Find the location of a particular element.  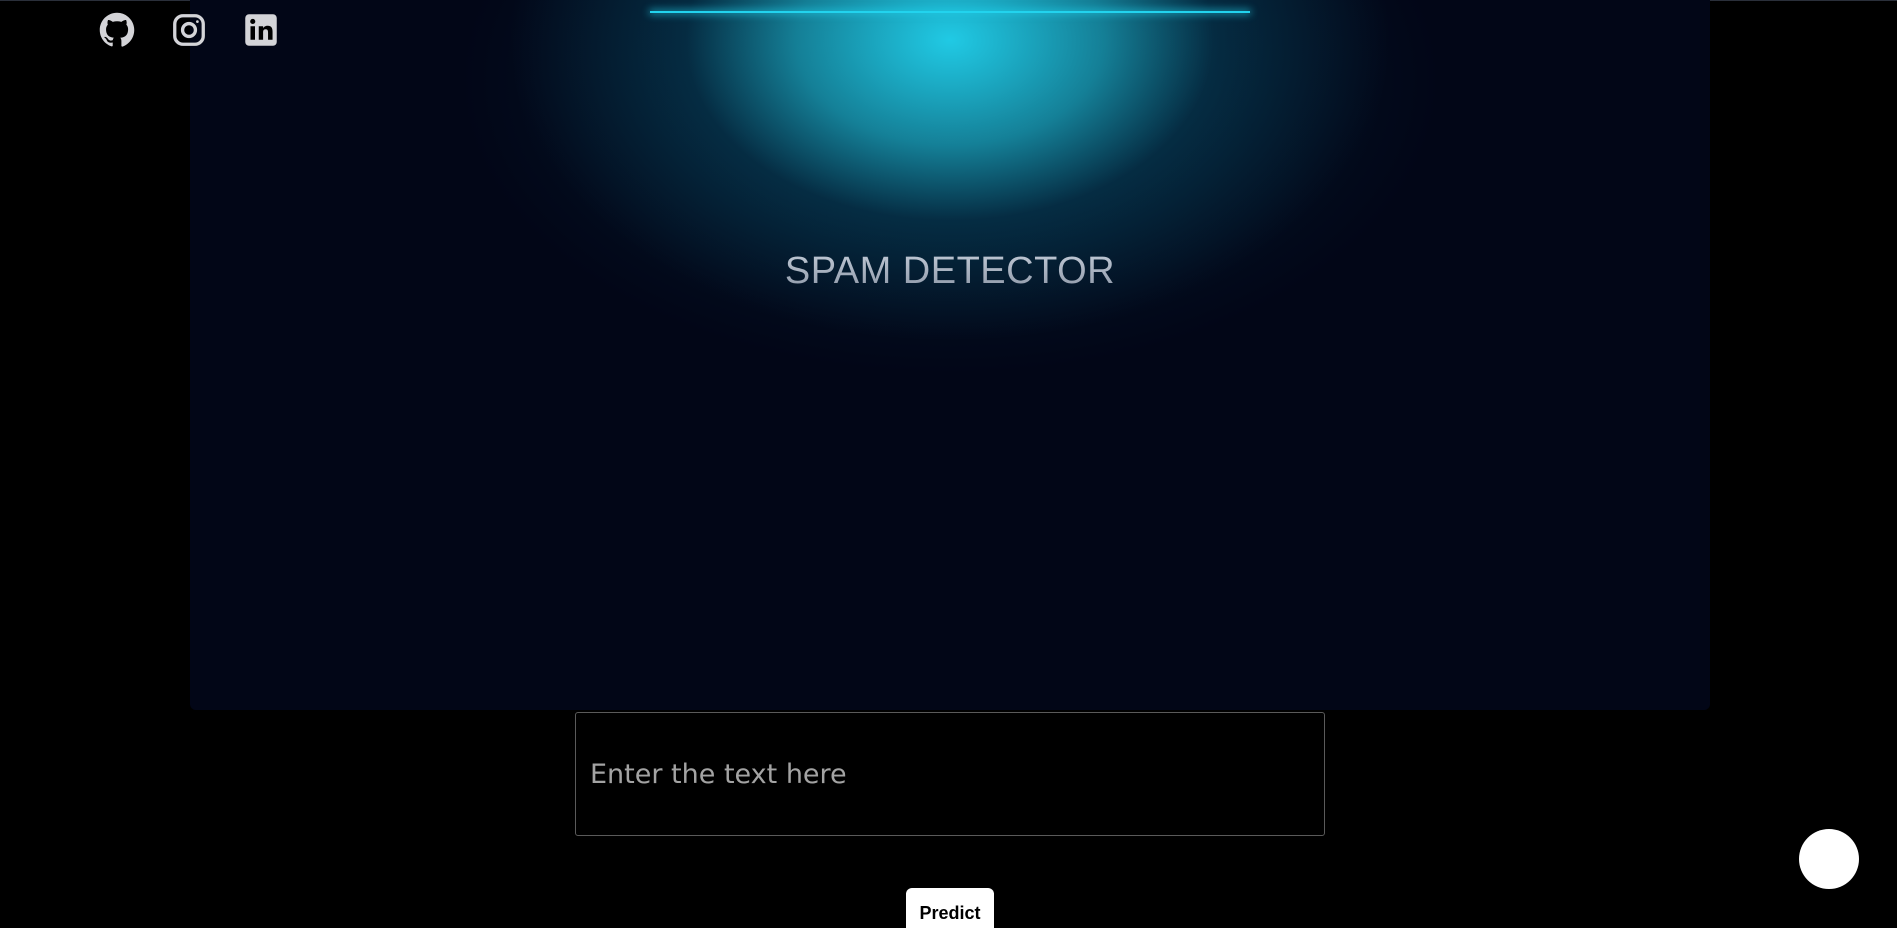

github-icon is located at coordinates (117, 30).